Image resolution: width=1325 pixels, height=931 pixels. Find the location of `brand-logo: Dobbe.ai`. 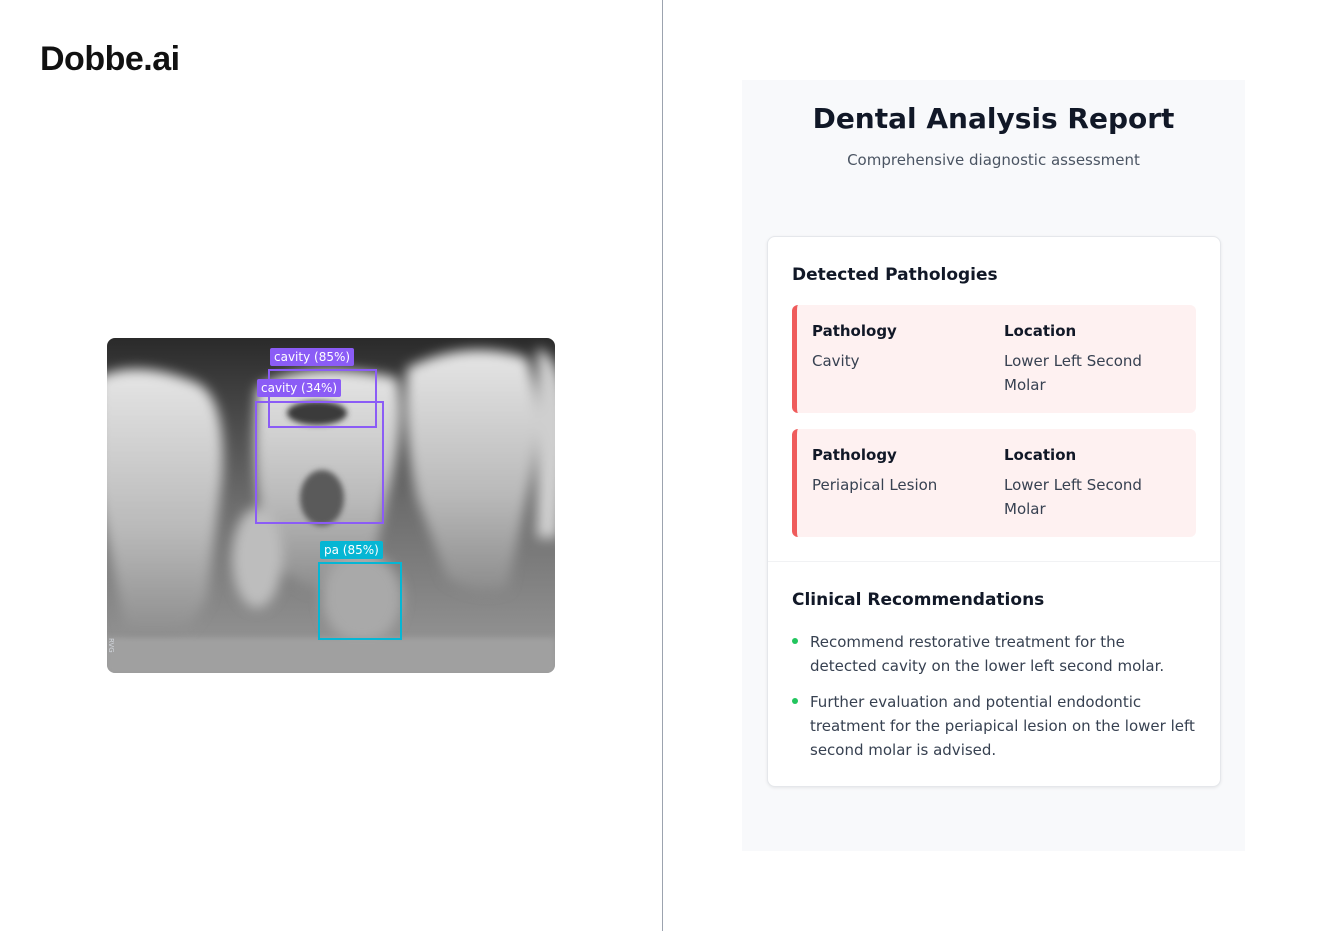

brand-logo: Dobbe.ai is located at coordinates (110, 59).